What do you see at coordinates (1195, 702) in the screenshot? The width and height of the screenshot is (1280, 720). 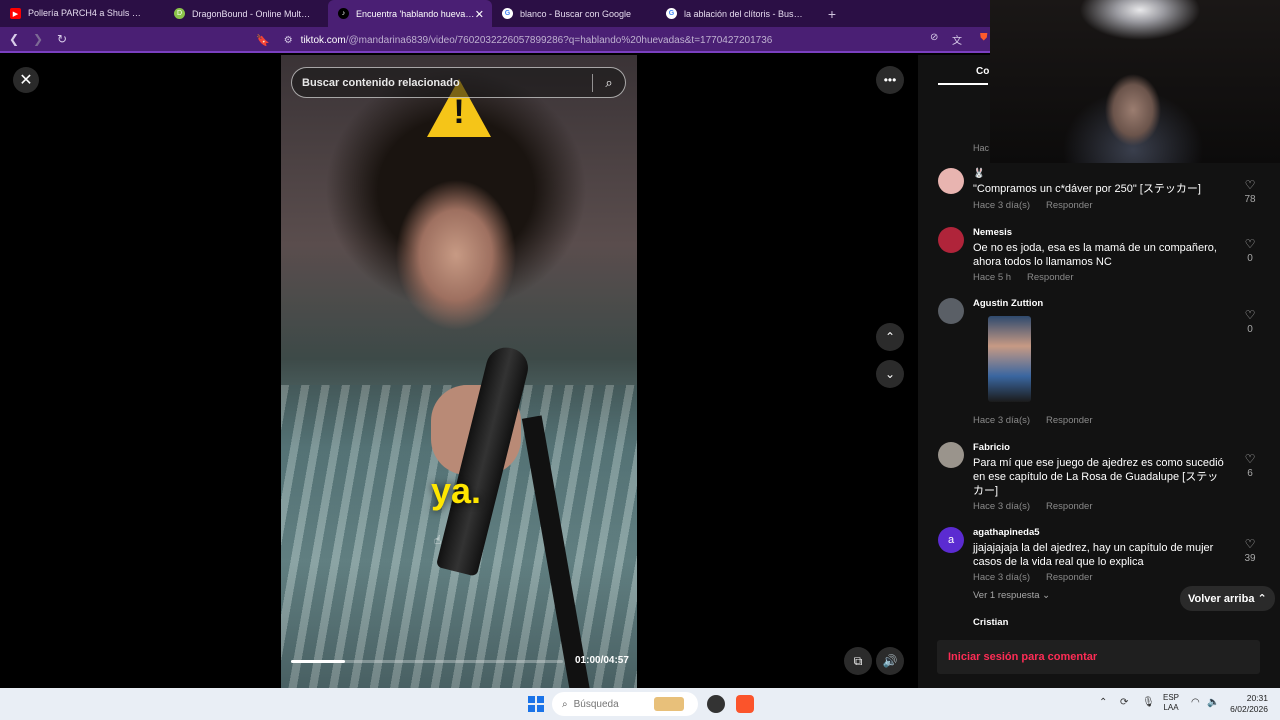 I see `wifi-icon: ◠` at bounding box center [1195, 702].